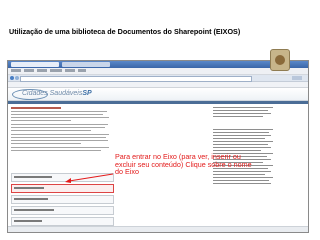  What do you see at coordinates (62, 188) in the screenshot?
I see `list-item-highlighted` at bounding box center [62, 188].